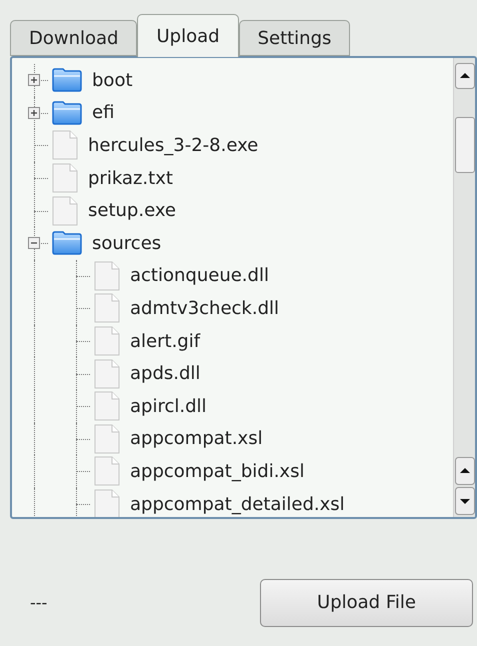 The width and height of the screenshot is (477, 646). What do you see at coordinates (103, 112) in the screenshot?
I see `folder-name: efi` at bounding box center [103, 112].